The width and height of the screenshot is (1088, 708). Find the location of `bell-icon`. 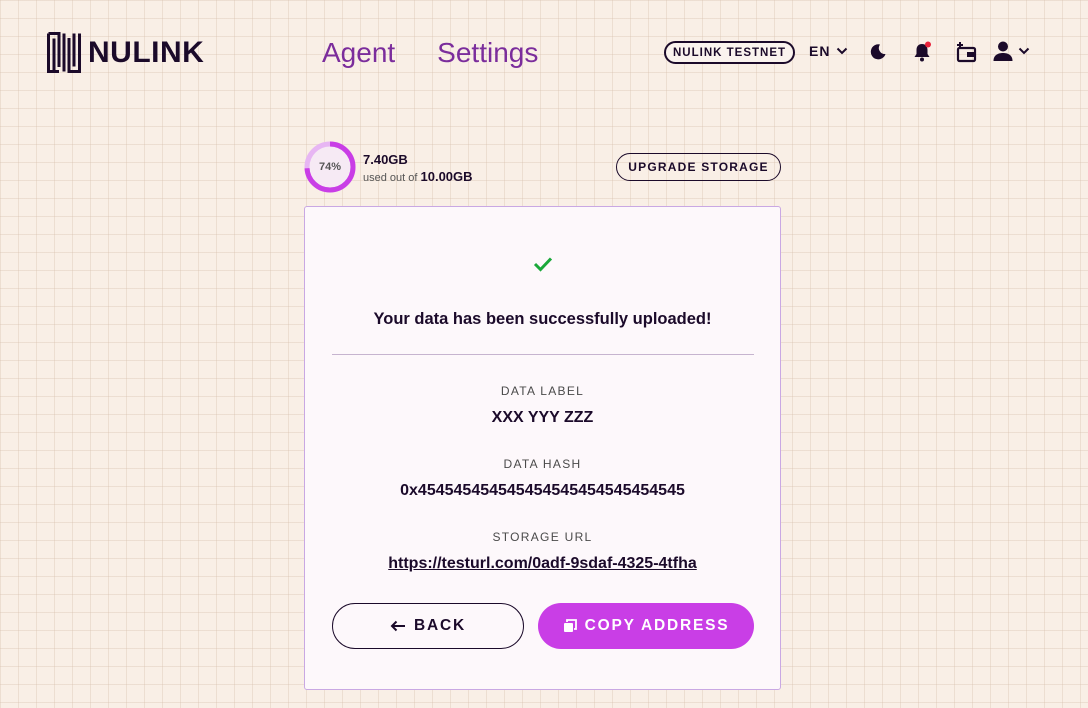

bell-icon is located at coordinates (922, 51).